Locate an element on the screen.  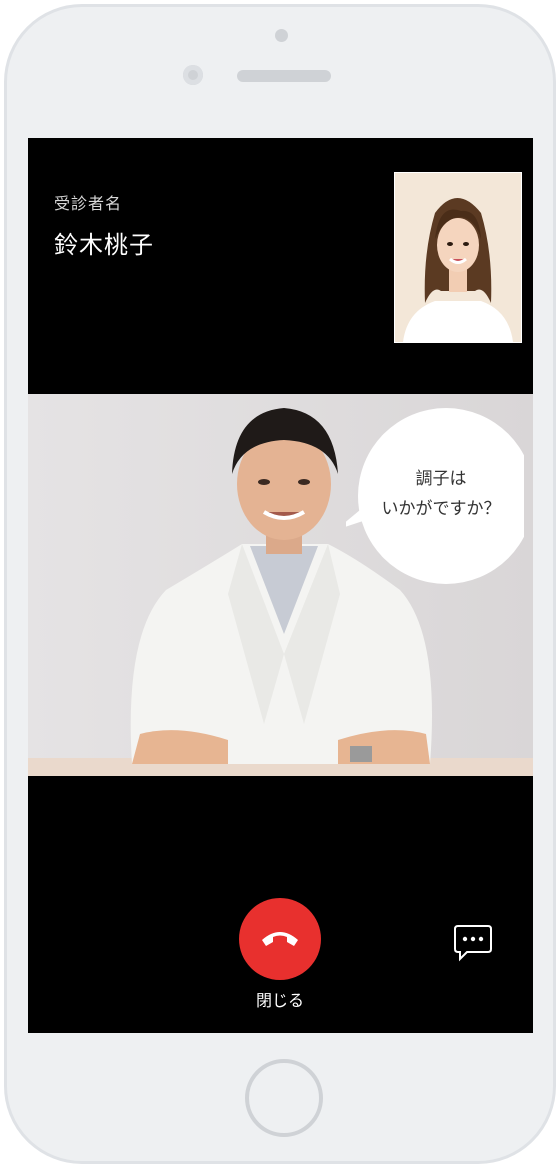
speech-bubble-line-2: いかがですか？ is located at coordinates (441, 509).